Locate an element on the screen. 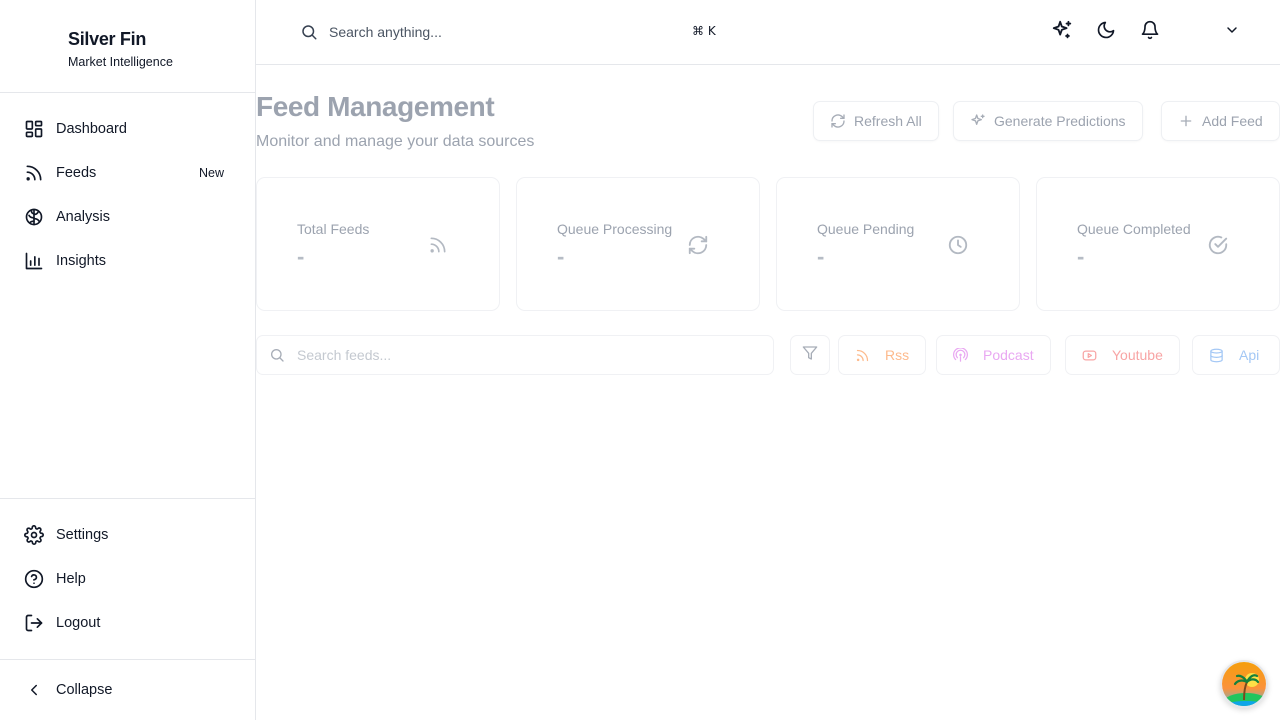 The height and width of the screenshot is (720, 1280). check-circle-icon is located at coordinates (1218, 245).